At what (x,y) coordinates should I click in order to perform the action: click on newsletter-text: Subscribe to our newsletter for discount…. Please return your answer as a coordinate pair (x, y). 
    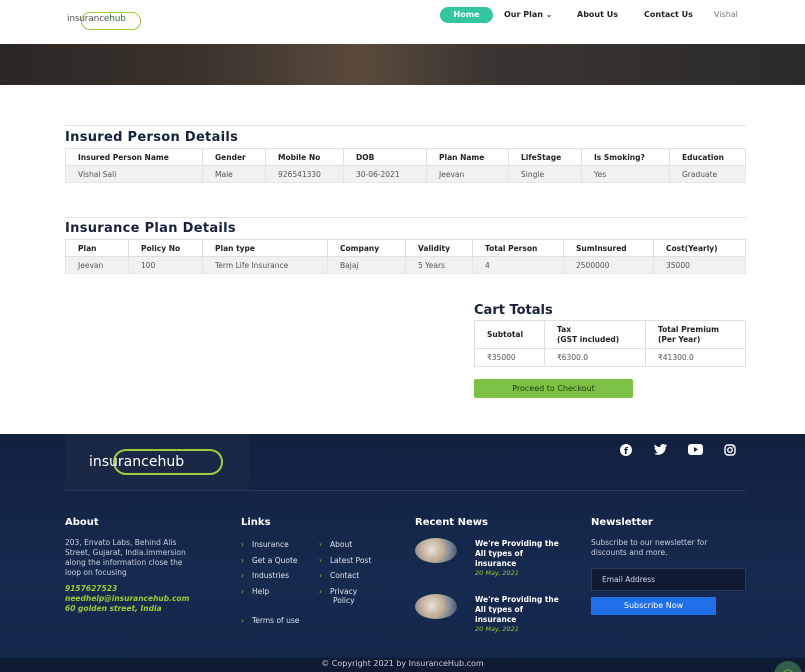
    Looking at the image, I should click on (649, 547).